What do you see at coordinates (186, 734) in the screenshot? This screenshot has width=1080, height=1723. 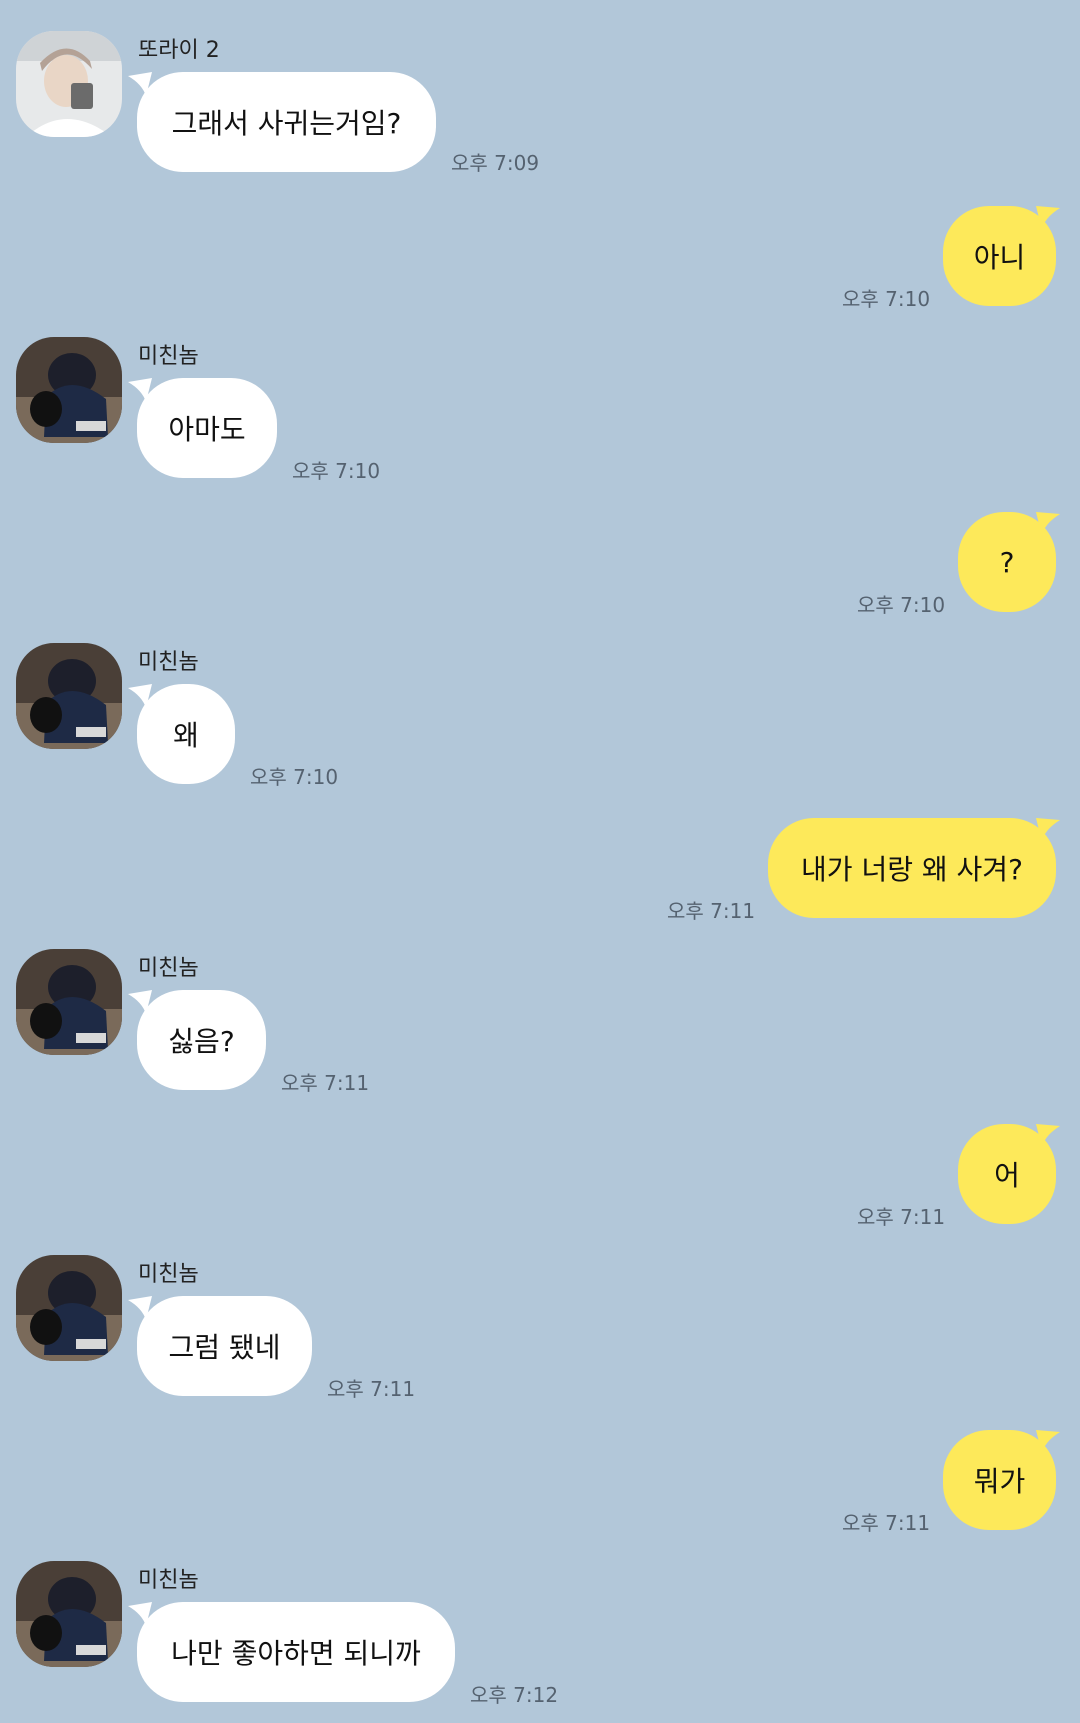 I see `message-bubble: 왜` at bounding box center [186, 734].